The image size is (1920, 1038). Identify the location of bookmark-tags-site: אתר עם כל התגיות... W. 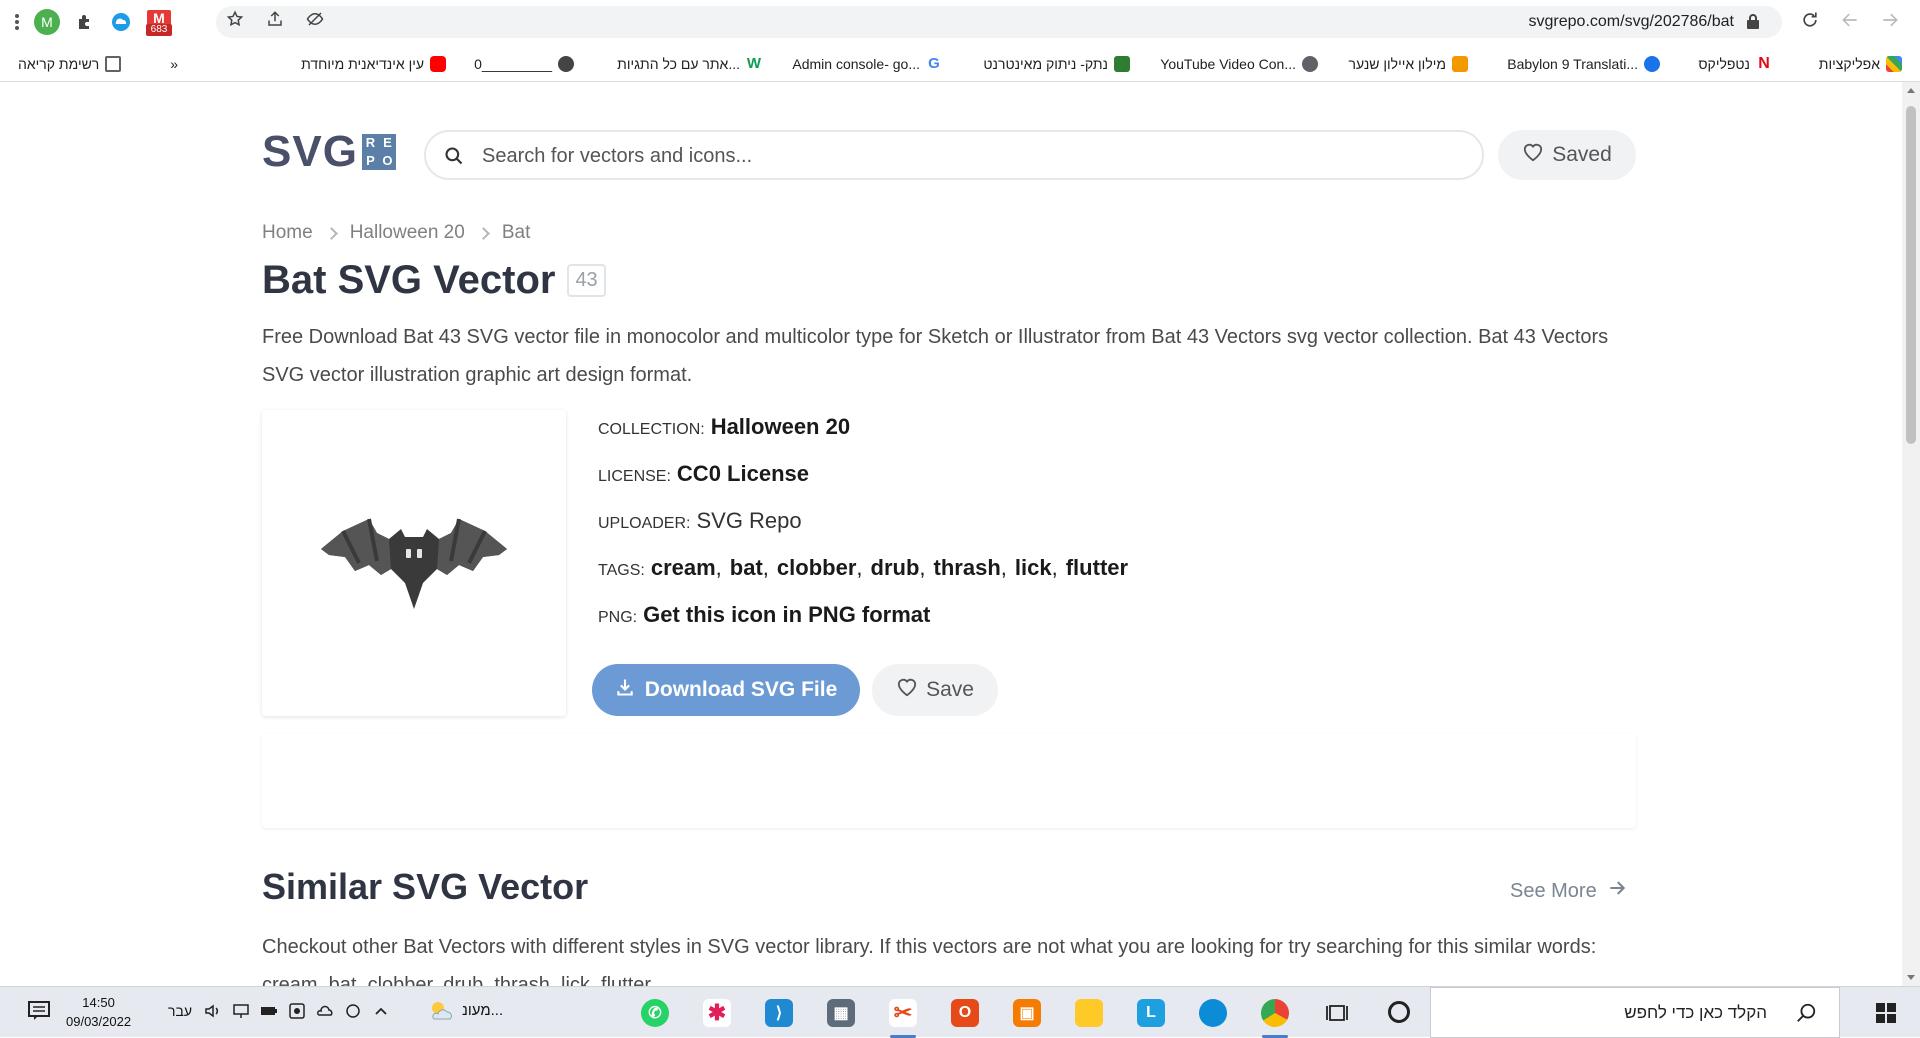
(689, 64).